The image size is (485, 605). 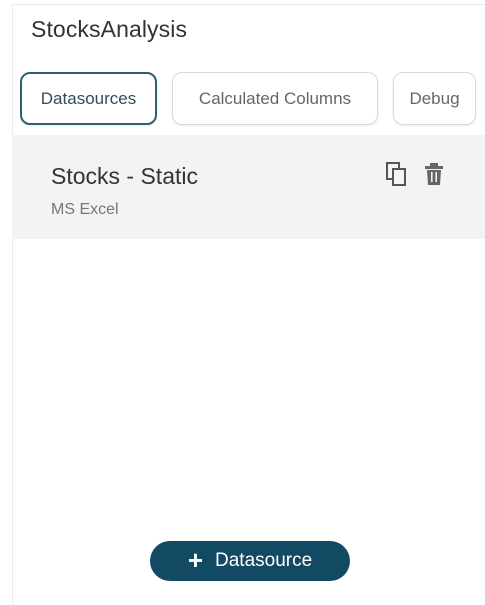 I want to click on tab-datasources: Datasources, so click(x=88, y=98).